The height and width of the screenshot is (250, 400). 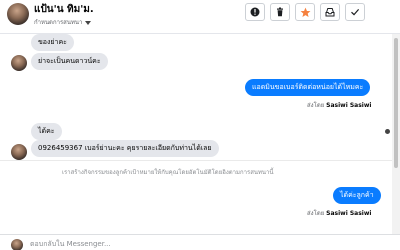 I want to click on trash-icon, so click(x=280, y=12).